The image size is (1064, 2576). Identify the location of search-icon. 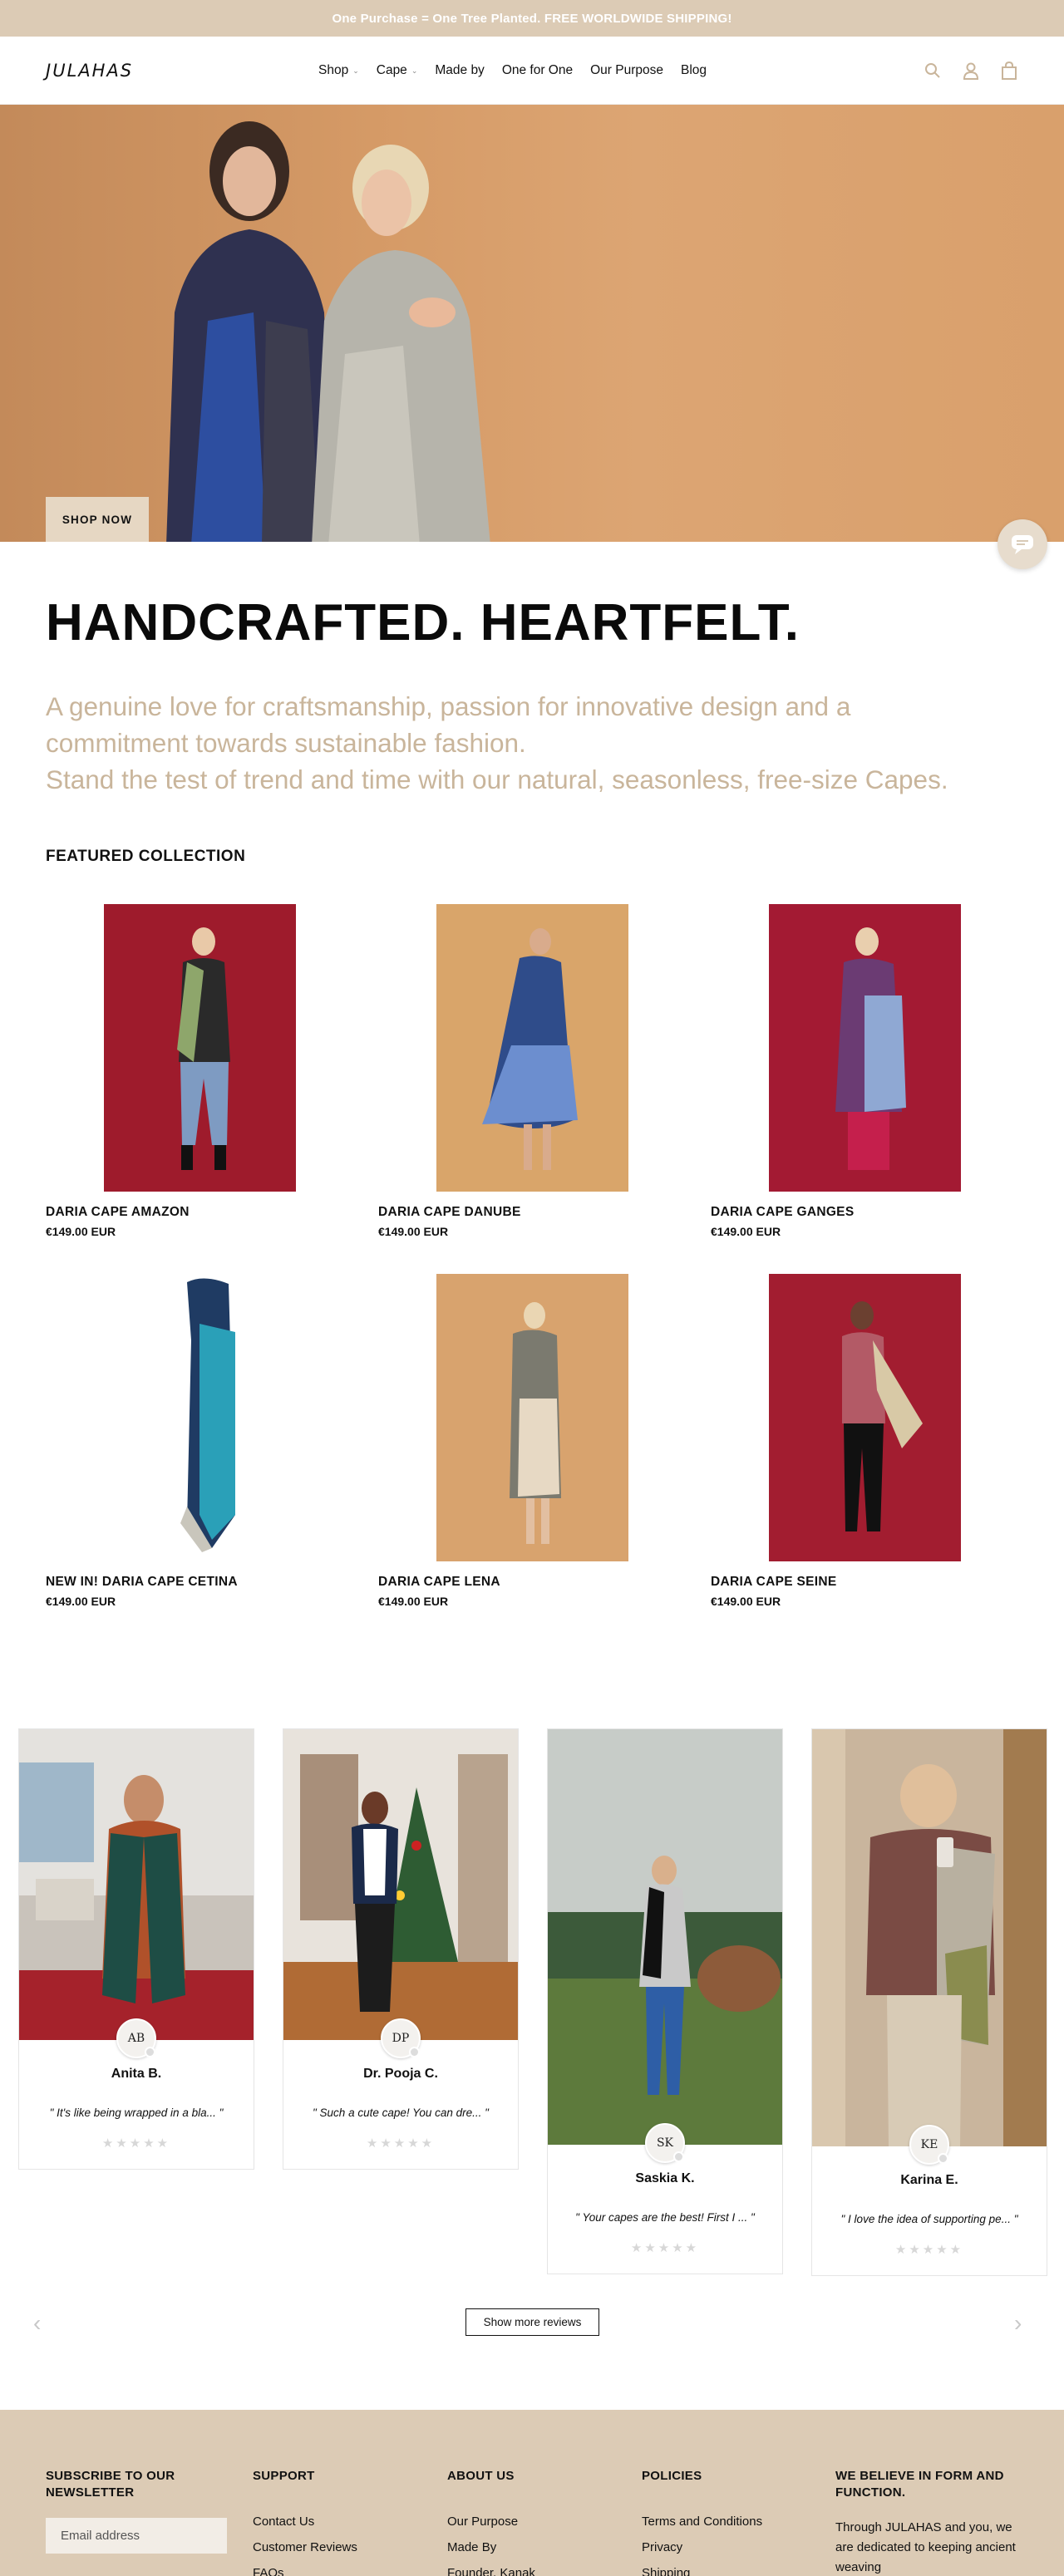
(933, 71).